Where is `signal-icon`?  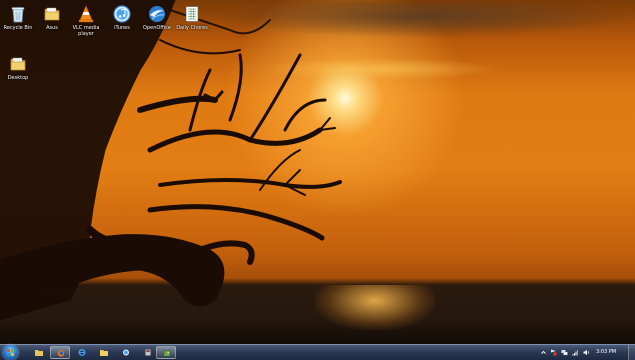 signal-icon is located at coordinates (575, 352).